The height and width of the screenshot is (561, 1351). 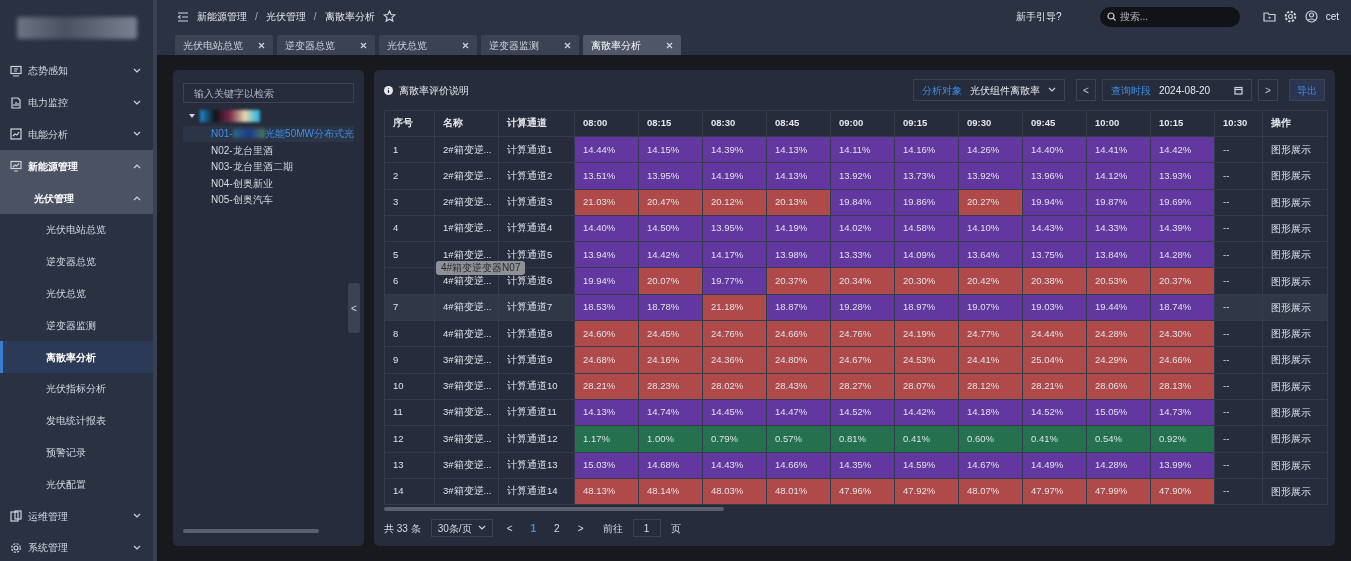 I want to click on folder-icon, so click(x=1269, y=16).